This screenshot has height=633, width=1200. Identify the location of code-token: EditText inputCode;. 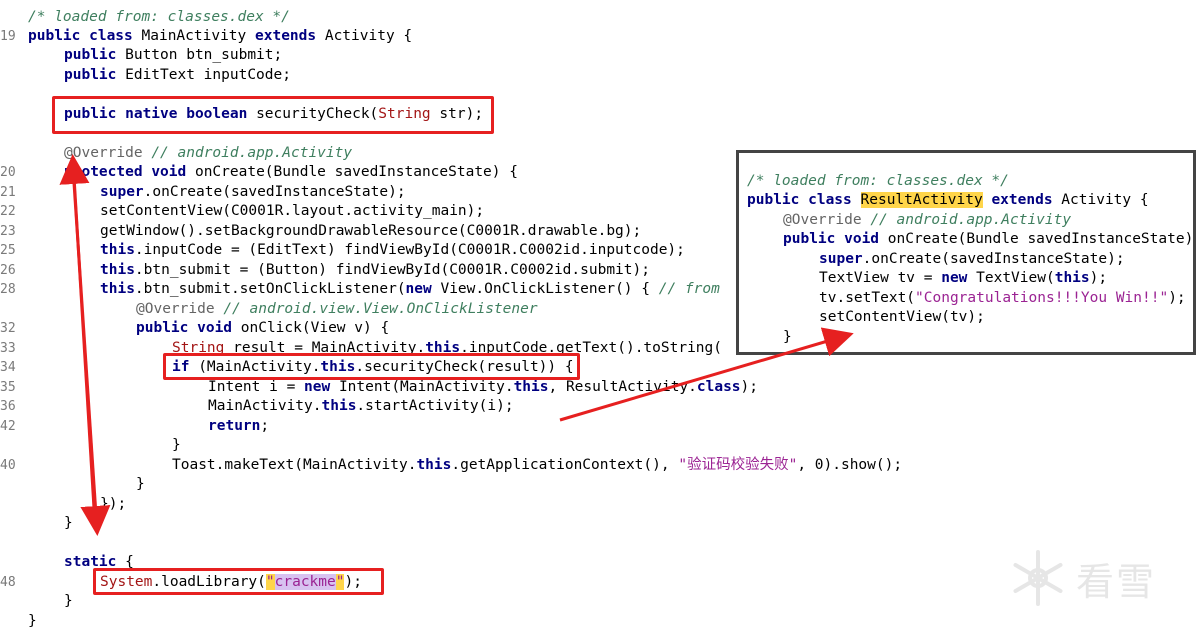
(208, 75).